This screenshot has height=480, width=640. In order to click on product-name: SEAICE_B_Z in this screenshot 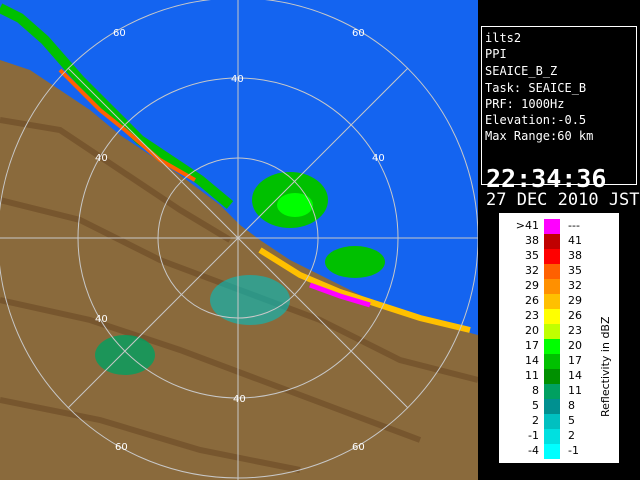, I will do `click(521, 71)`.